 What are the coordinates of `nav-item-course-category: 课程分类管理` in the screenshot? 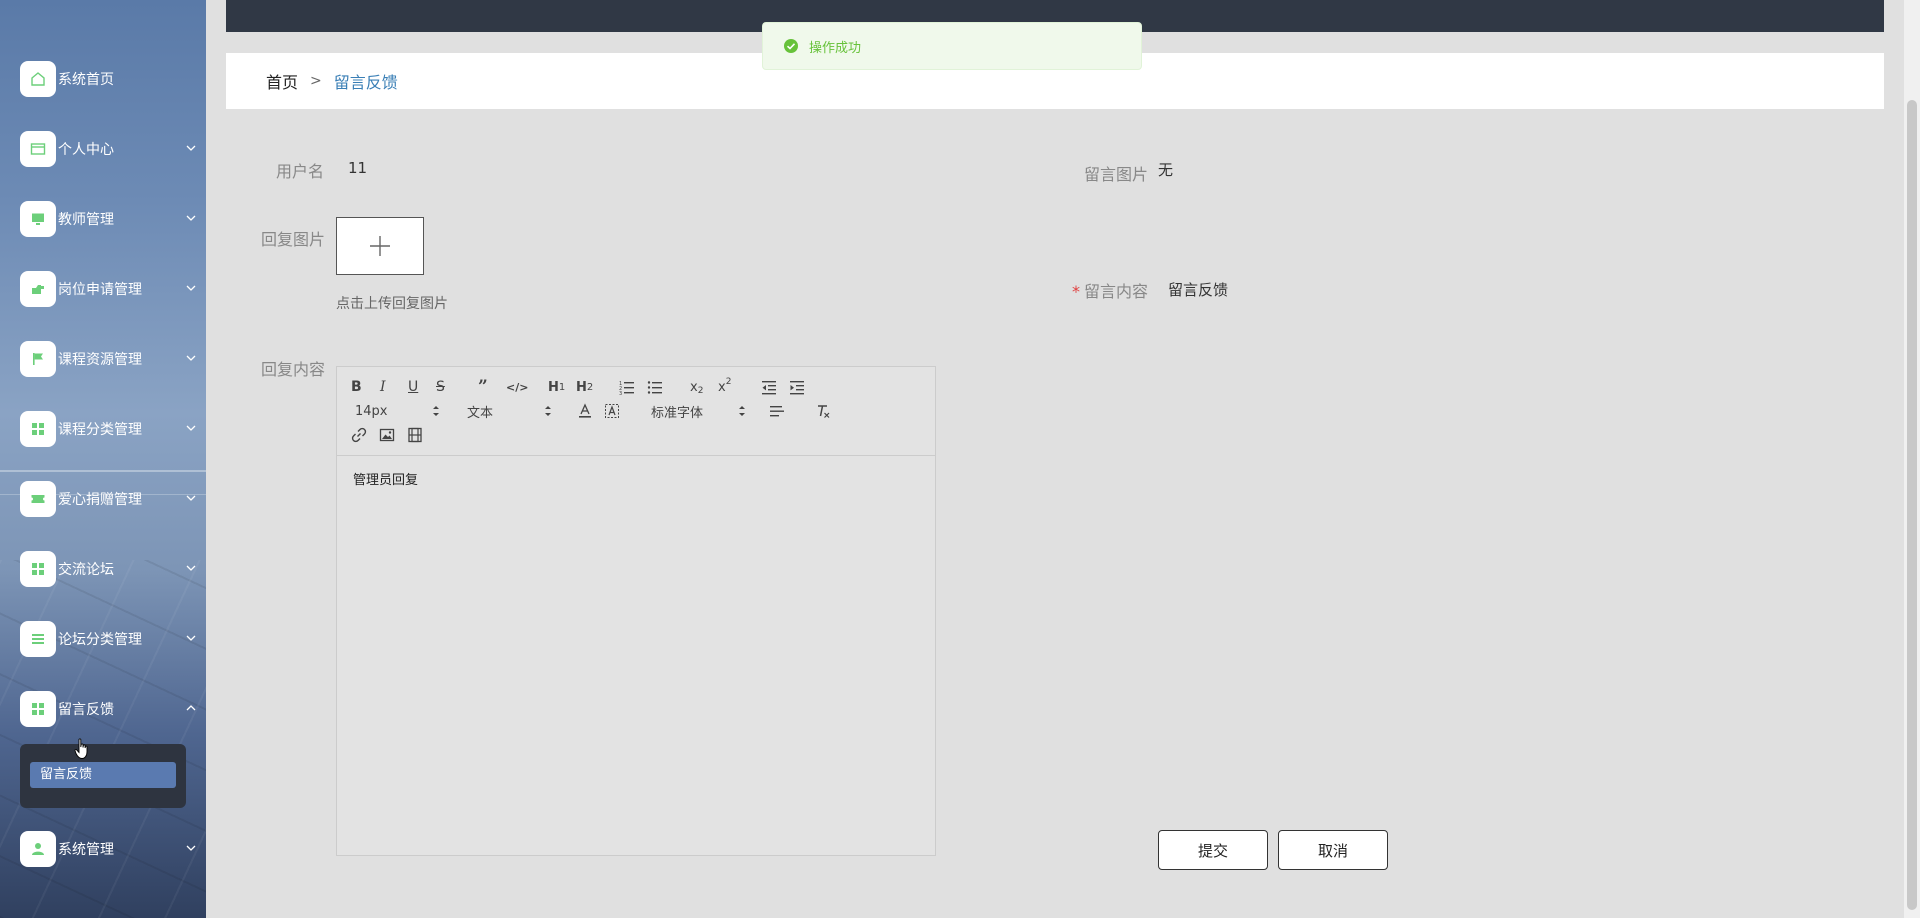 It's located at (113, 429).